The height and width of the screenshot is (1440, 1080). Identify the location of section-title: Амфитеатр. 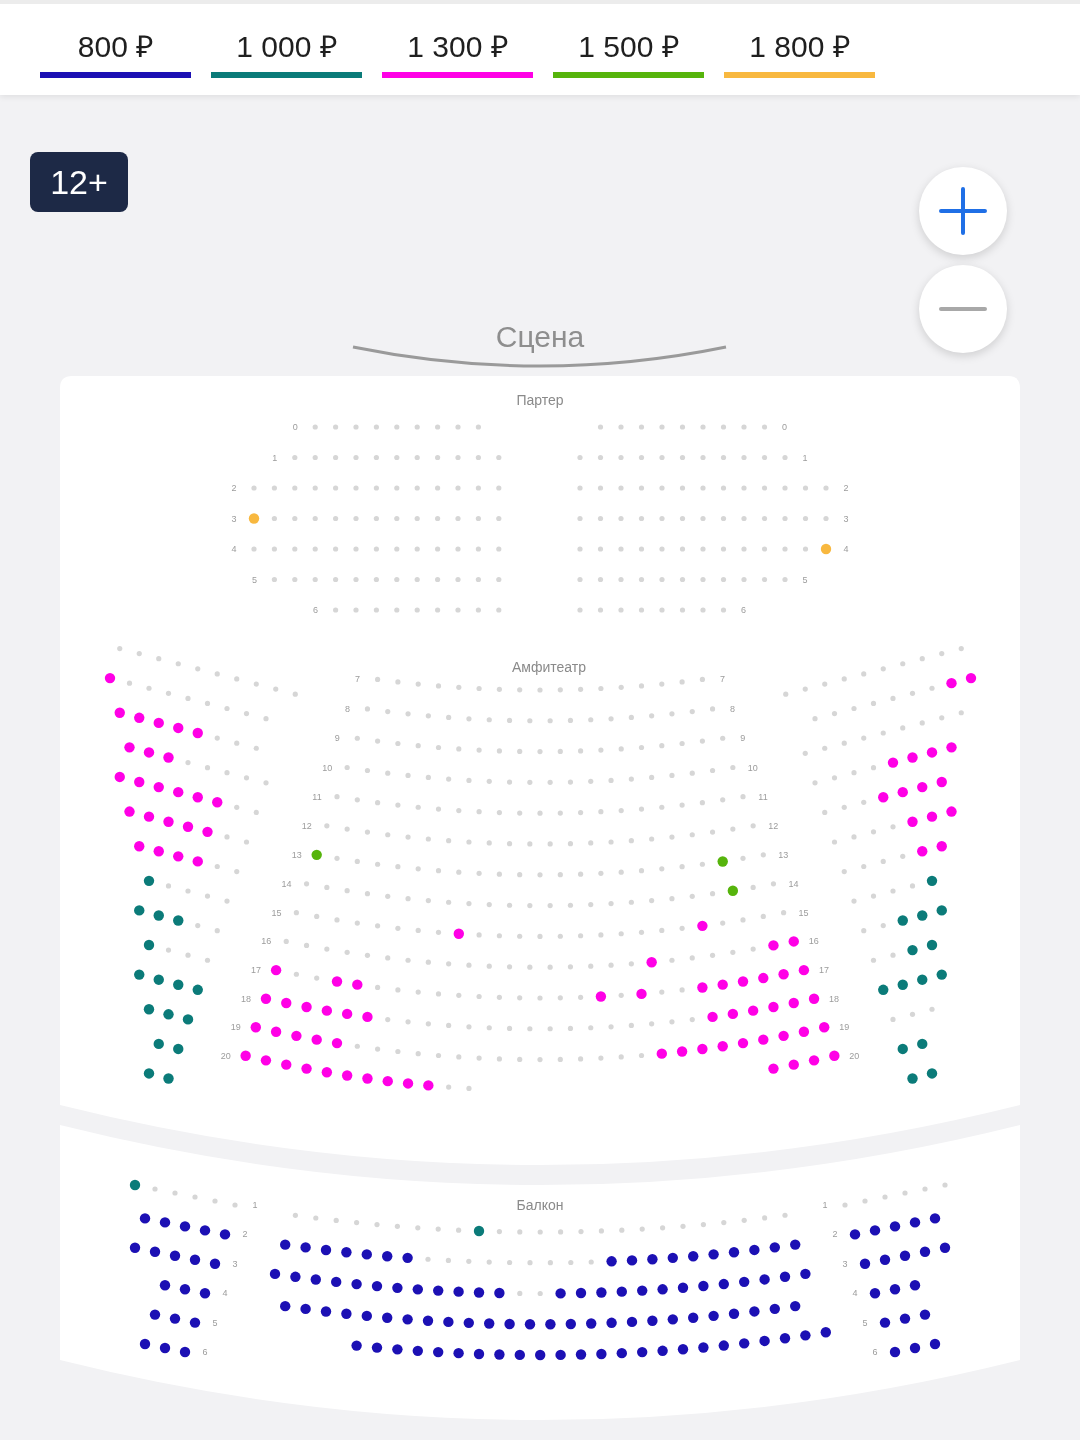
(549, 667).